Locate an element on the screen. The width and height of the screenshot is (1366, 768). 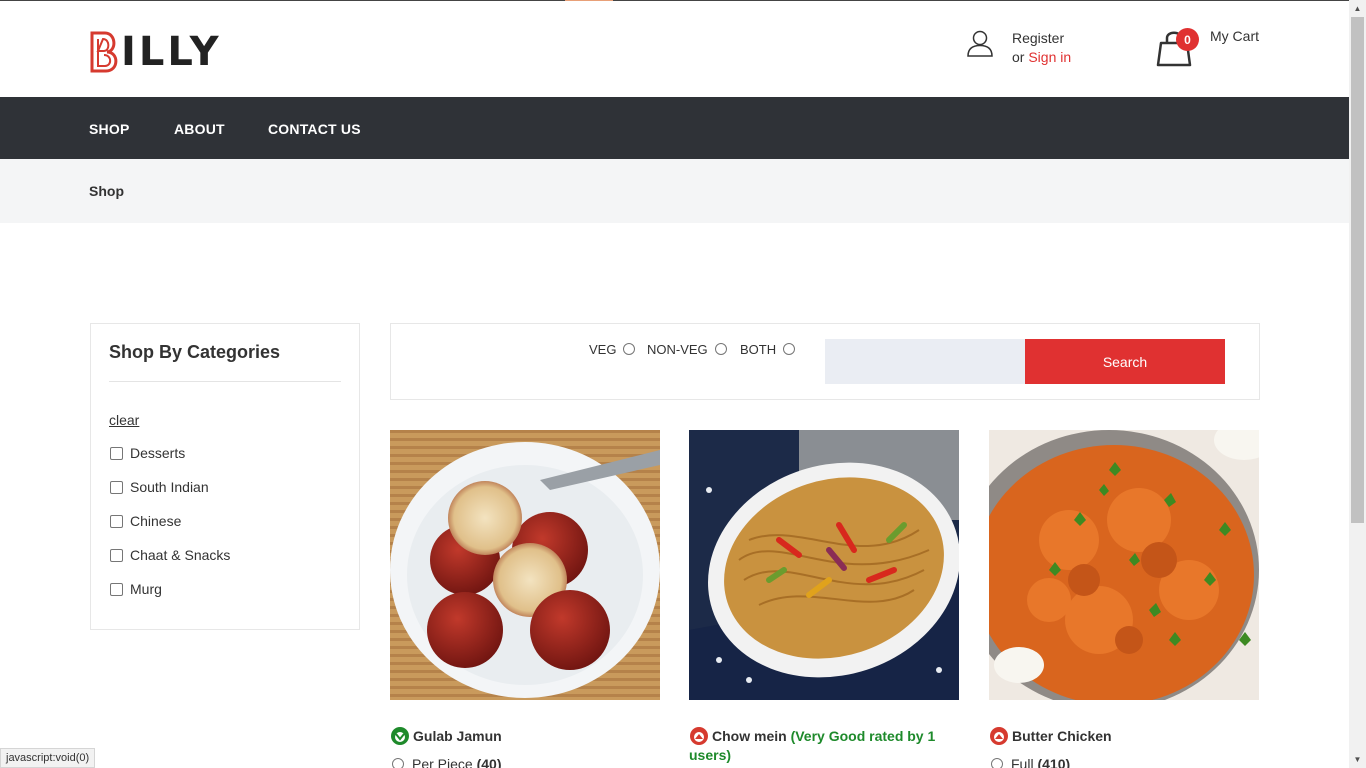
category-south-indian: South Indian is located at coordinates (159, 487).